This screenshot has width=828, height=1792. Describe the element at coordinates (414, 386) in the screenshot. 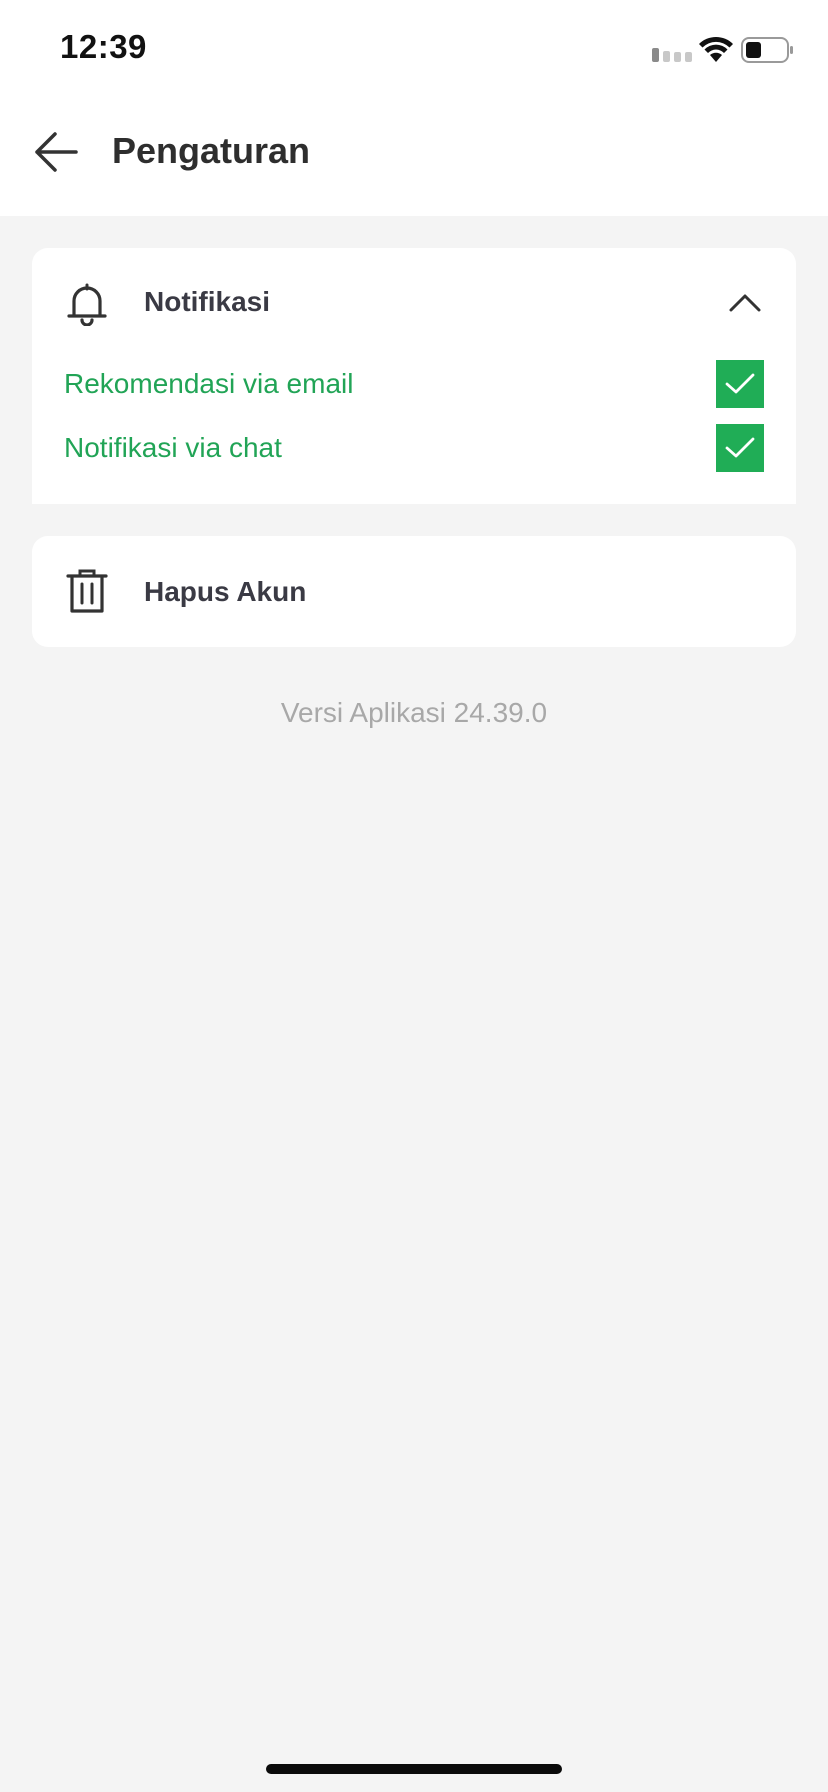

I see `option-row-email: Rekomendasi via email` at that location.